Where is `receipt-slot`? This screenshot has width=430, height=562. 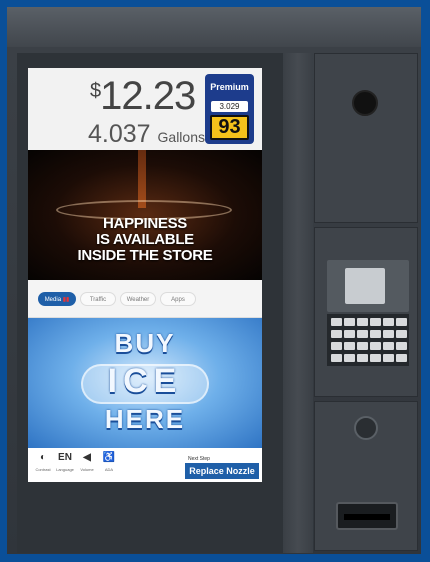 receipt-slot is located at coordinates (367, 517).